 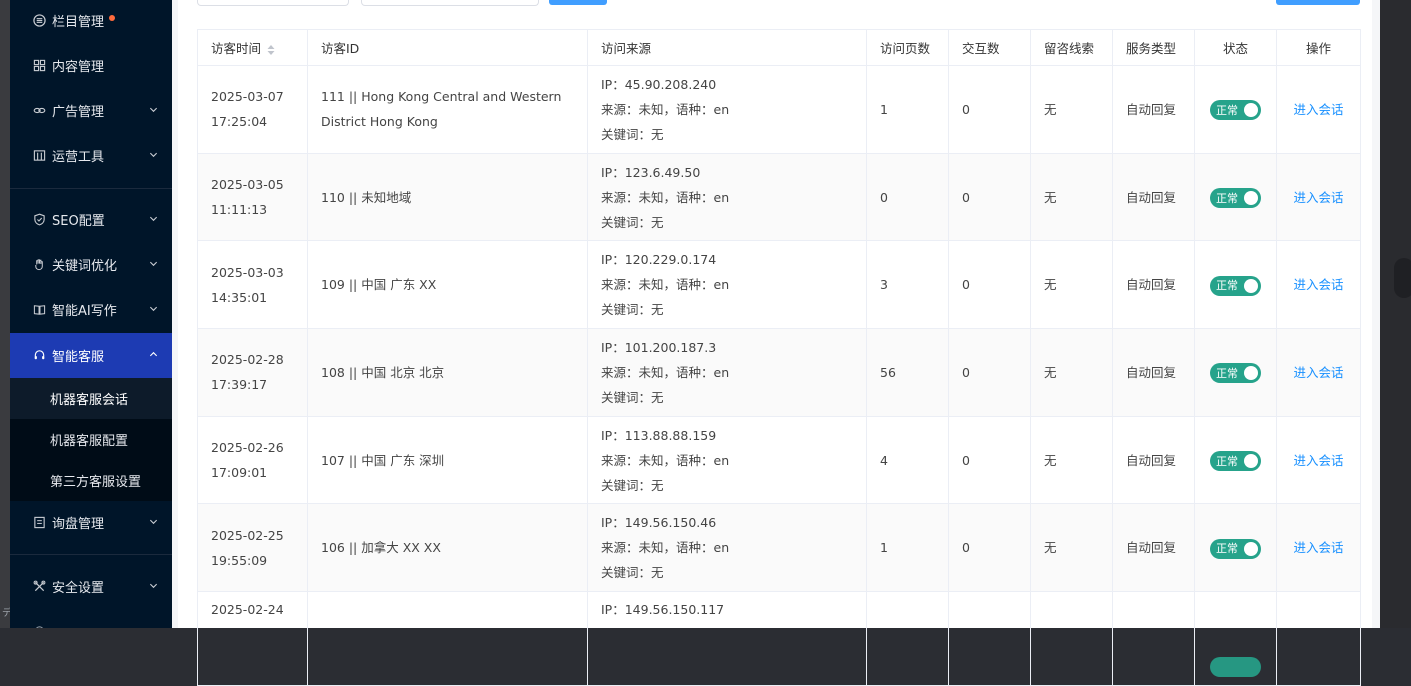 What do you see at coordinates (252, 197) in the screenshot?
I see `cell-visit-time: 2025-03-05 11:11:13` at bounding box center [252, 197].